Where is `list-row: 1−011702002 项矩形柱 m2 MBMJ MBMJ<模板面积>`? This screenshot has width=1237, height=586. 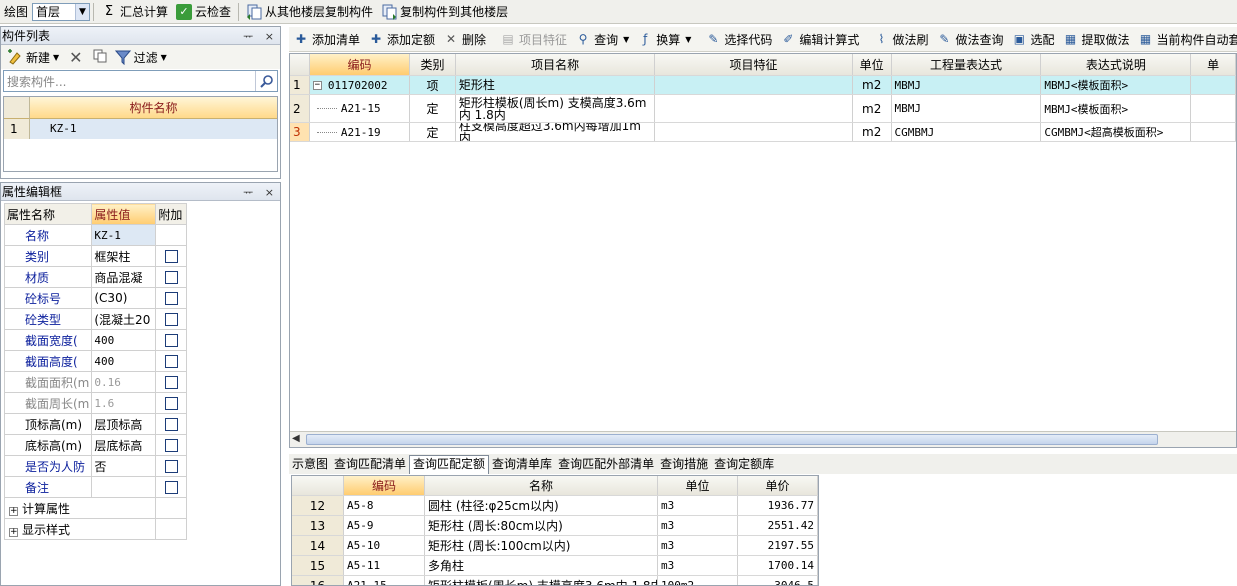
list-row: 1−011702002 项矩形柱 m2 MBMJ MBMJ<模板面积> is located at coordinates (763, 85).